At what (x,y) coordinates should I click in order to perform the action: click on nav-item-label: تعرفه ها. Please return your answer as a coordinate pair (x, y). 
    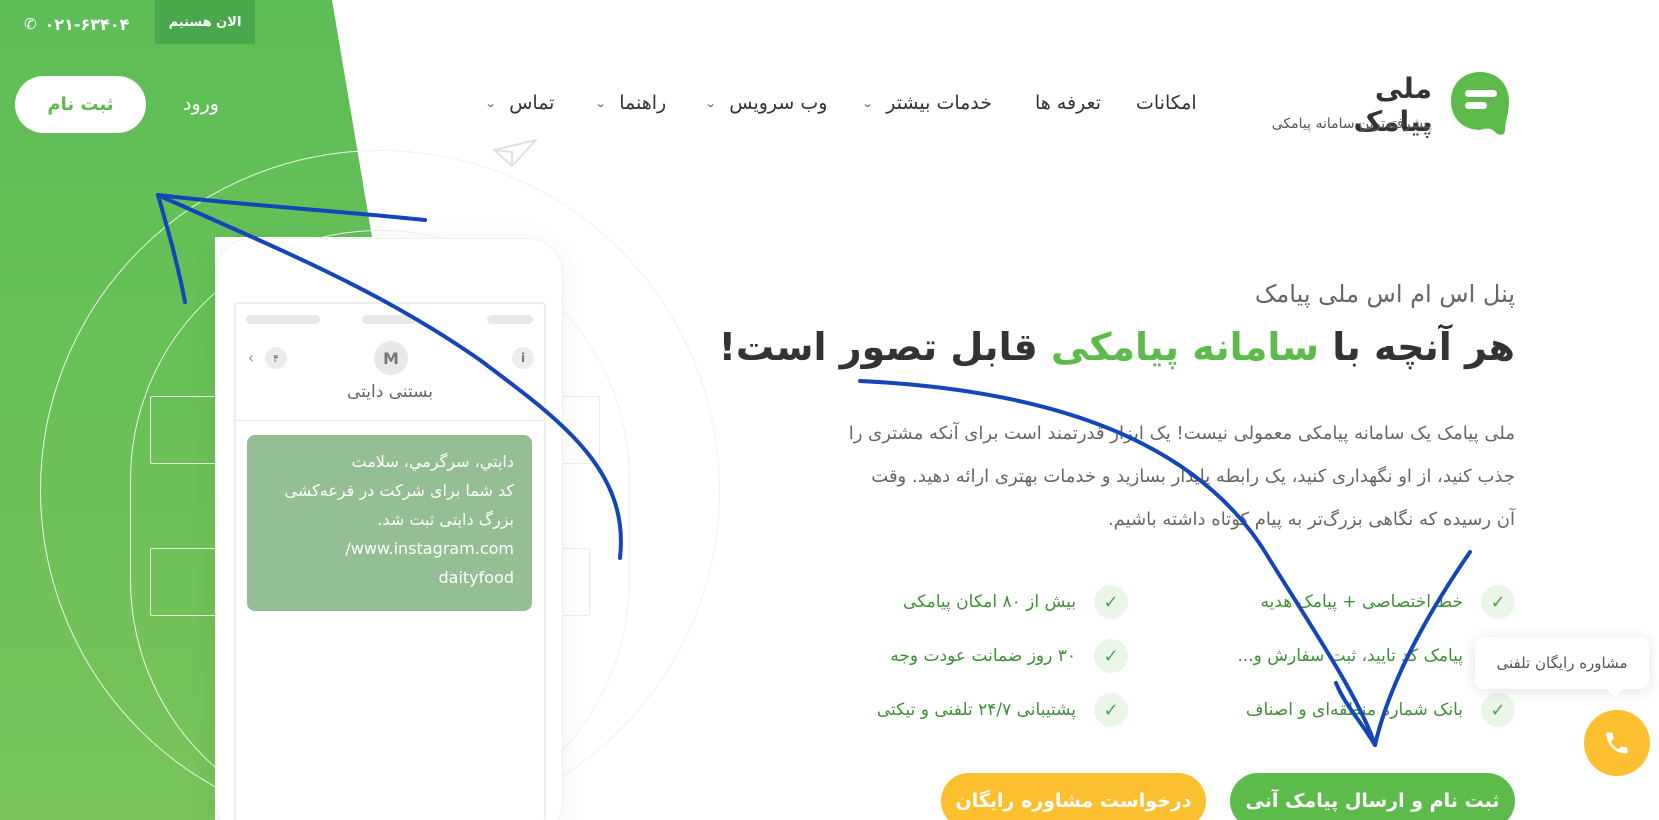
    Looking at the image, I should click on (1068, 103).